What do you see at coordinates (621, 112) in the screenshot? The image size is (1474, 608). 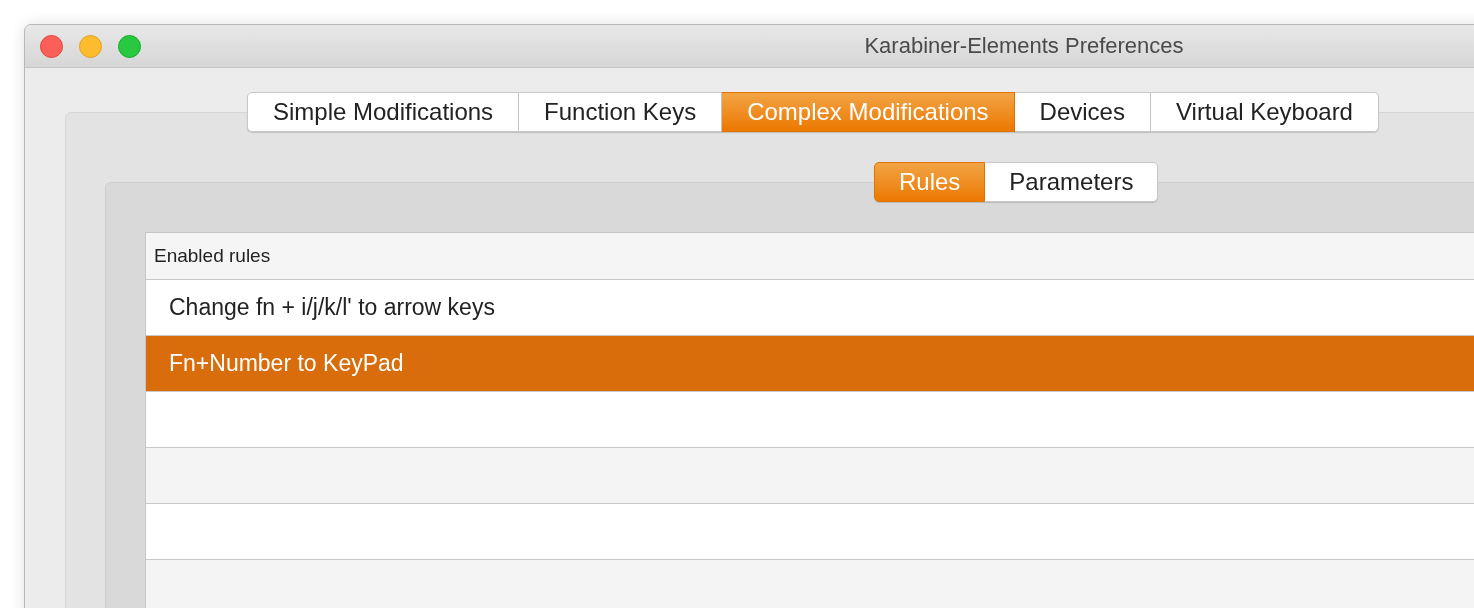 I see `tab: Function Keys` at bounding box center [621, 112].